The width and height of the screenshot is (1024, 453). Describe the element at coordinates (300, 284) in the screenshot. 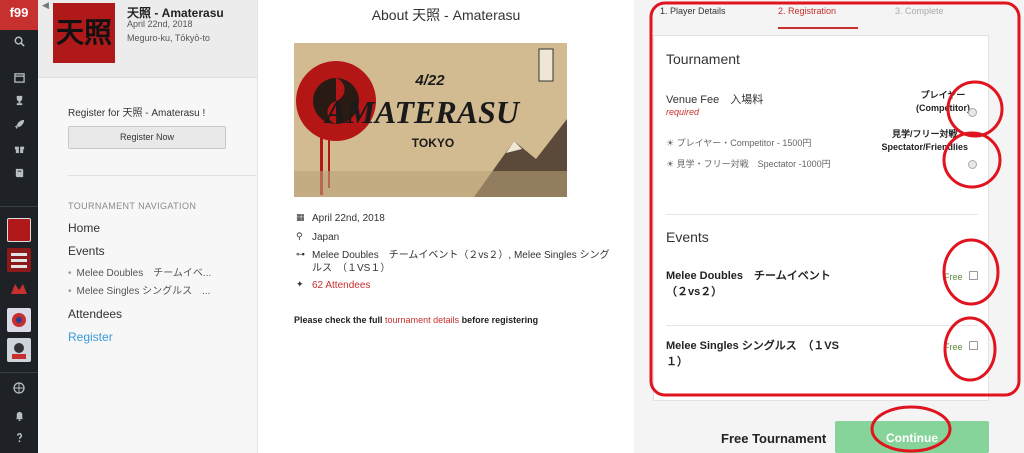

I see `users-icon: ✦` at that location.